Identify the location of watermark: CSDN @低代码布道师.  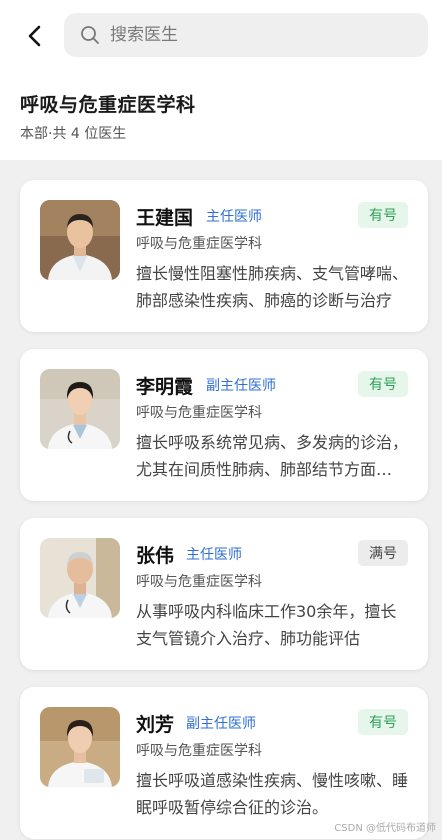
(385, 828).